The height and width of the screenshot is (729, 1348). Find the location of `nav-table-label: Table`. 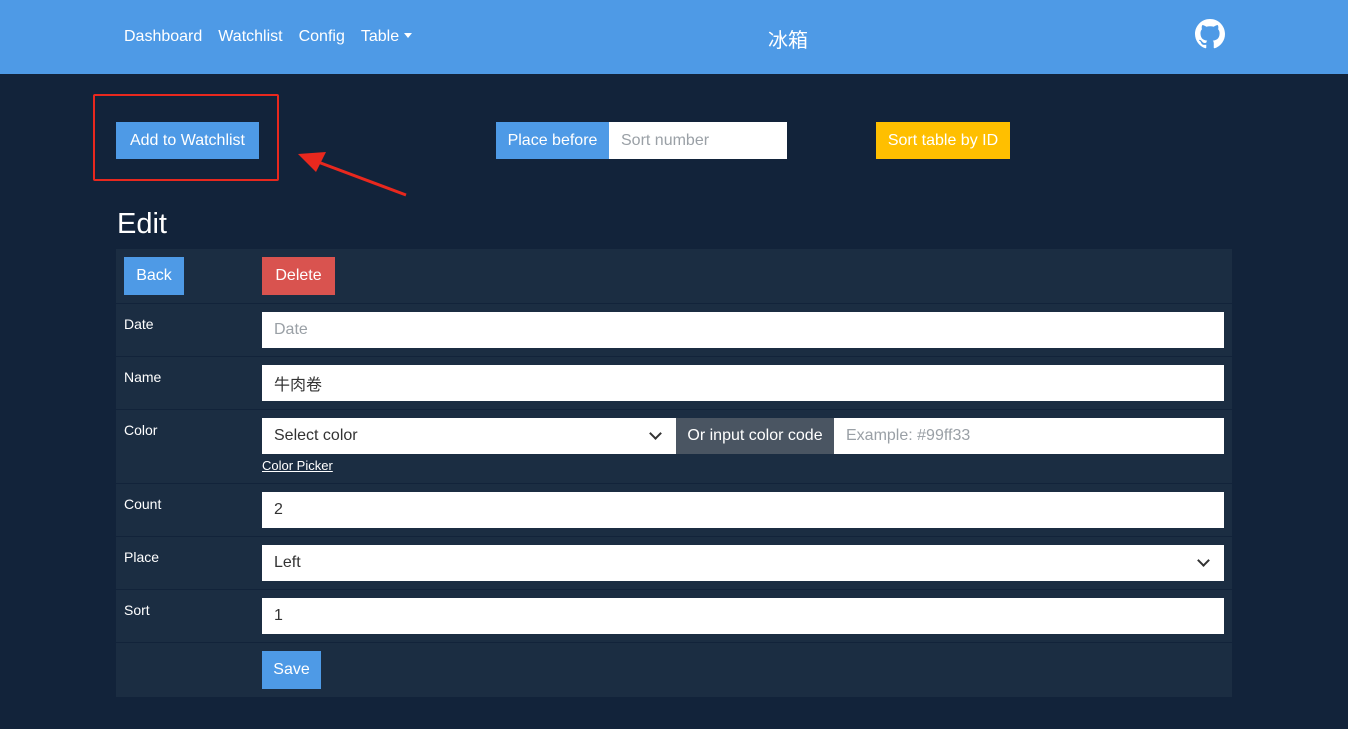

nav-table-label: Table is located at coordinates (380, 36).